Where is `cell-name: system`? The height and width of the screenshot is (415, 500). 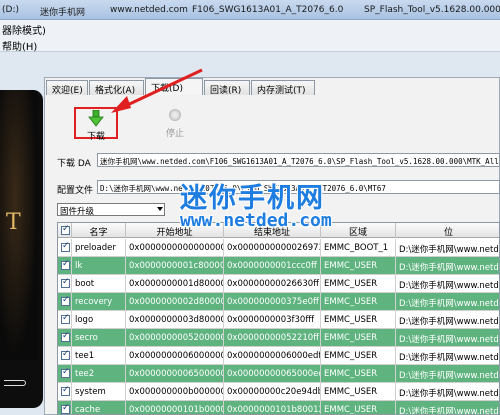 cell-name: system is located at coordinates (99, 392).